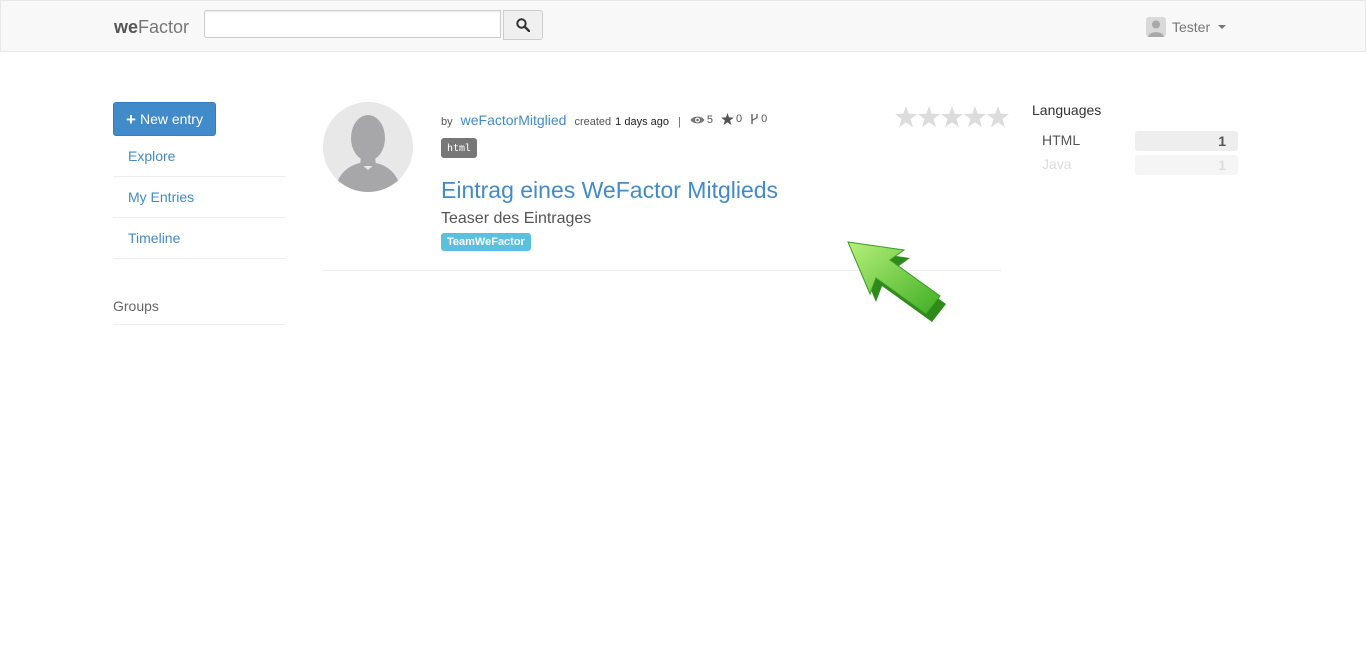  What do you see at coordinates (164, 27) in the screenshot?
I see `brand-rest: Factor` at bounding box center [164, 27].